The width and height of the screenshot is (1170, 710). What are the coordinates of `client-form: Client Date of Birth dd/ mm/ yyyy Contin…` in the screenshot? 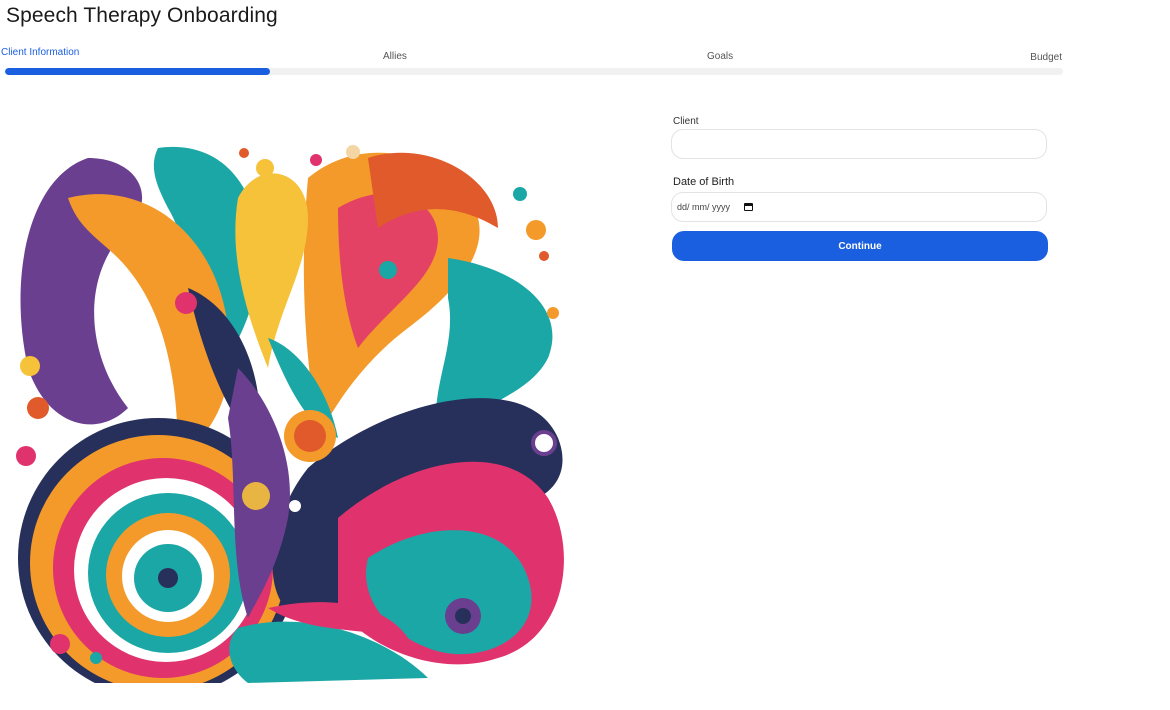 It's located at (859, 188).